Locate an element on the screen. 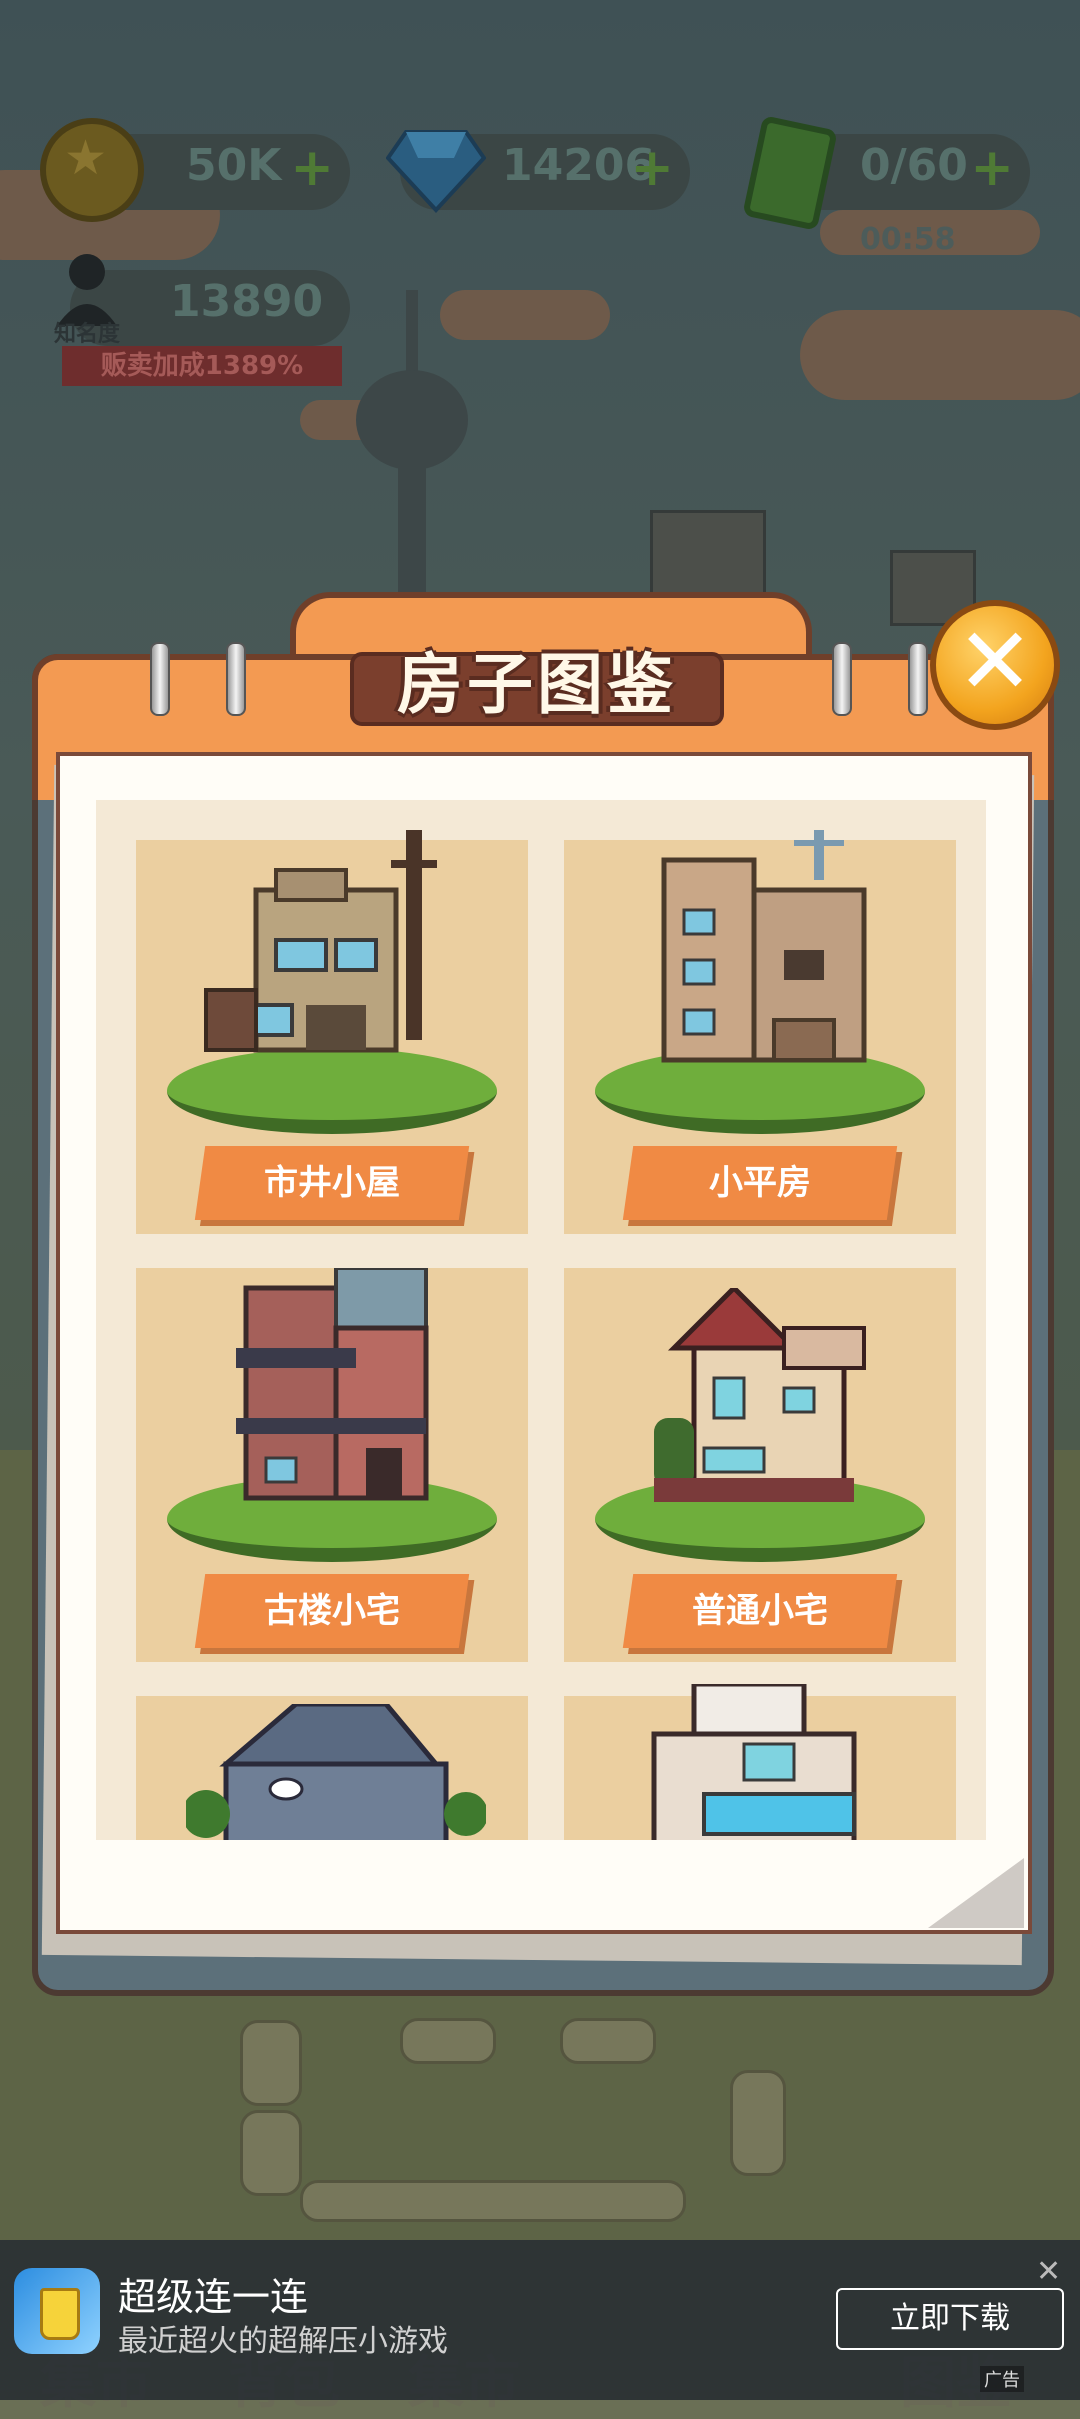  energy-value: 0/60 is located at coordinates (914, 165).